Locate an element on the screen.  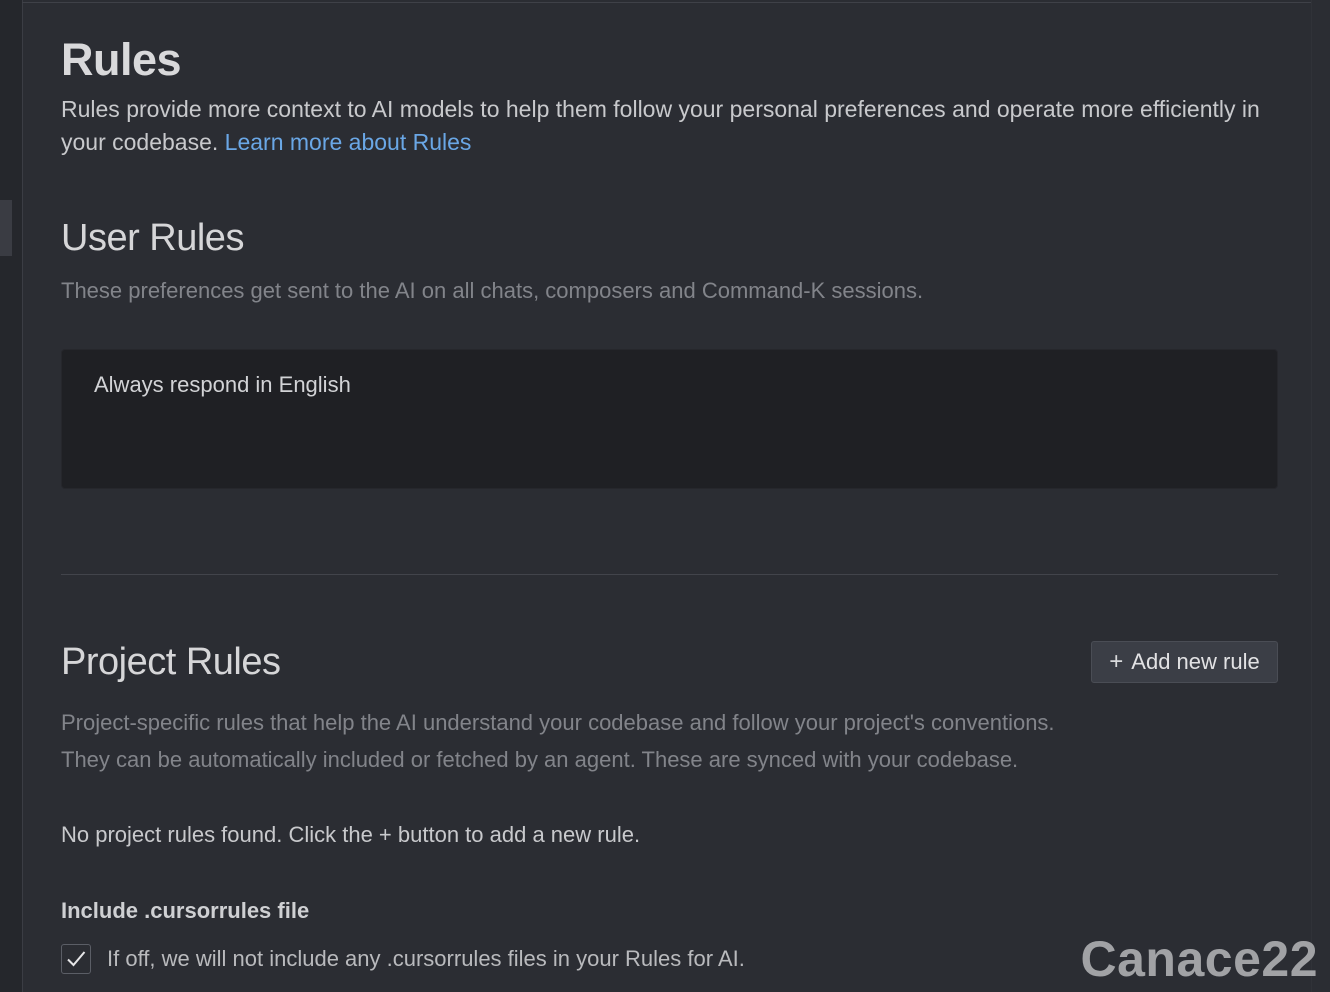
user-rules-title: User Rules is located at coordinates (152, 238).